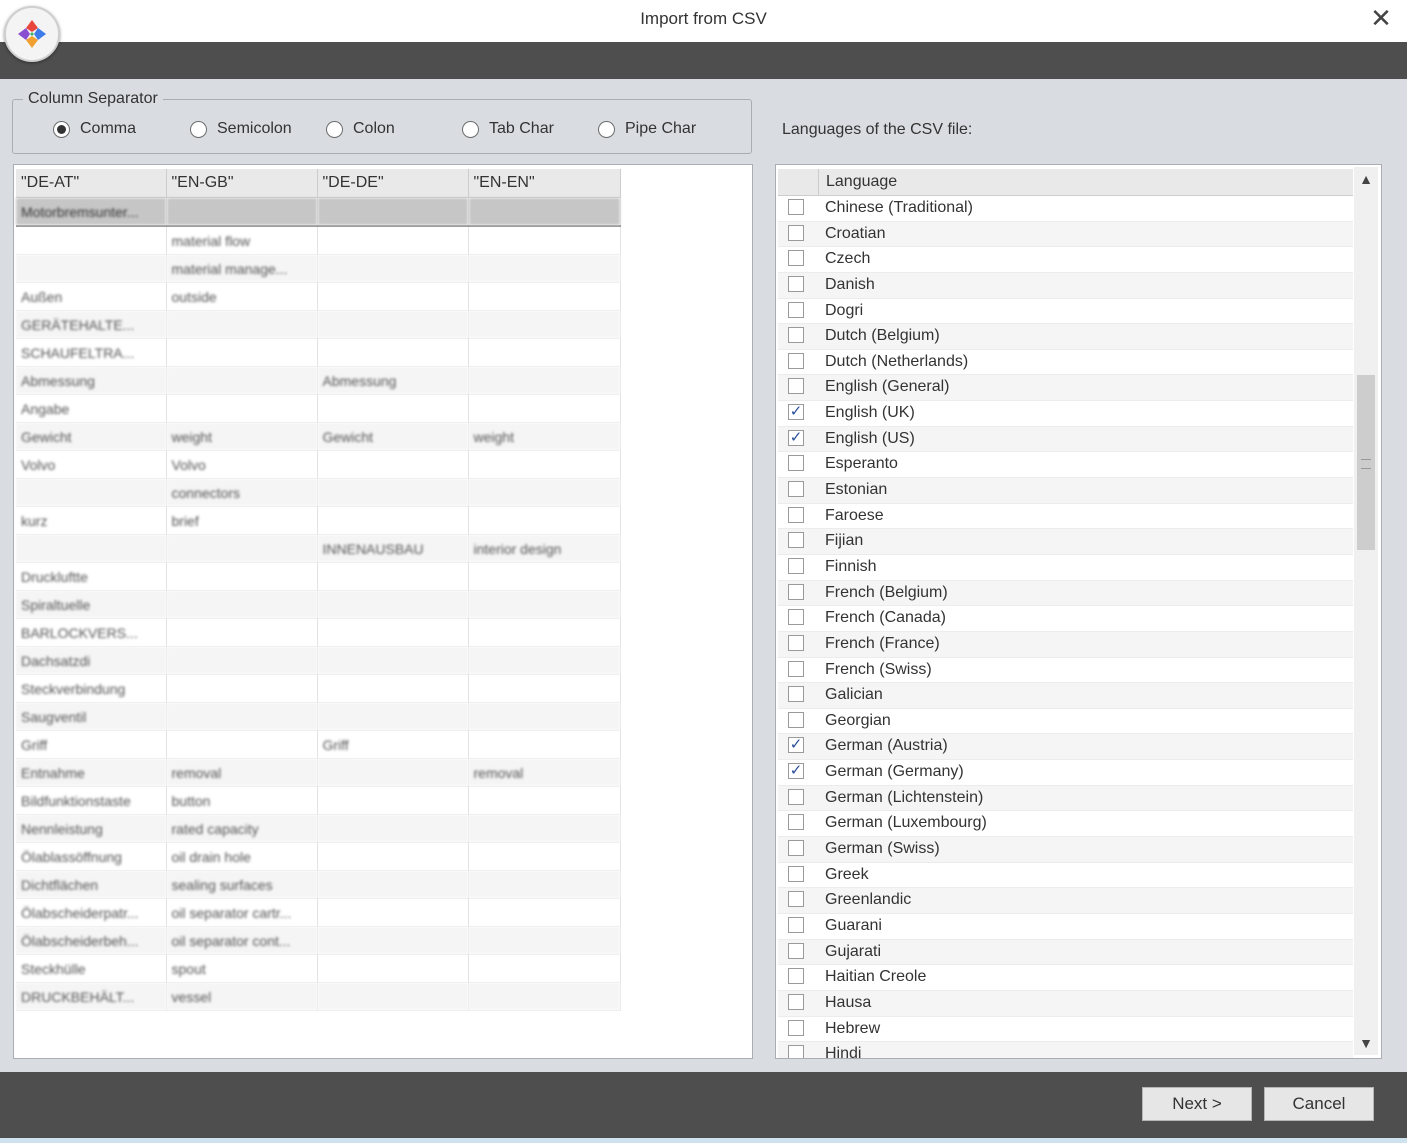 The width and height of the screenshot is (1407, 1143). What do you see at coordinates (91, 408) in the screenshot?
I see `csv-cell: Angabe` at bounding box center [91, 408].